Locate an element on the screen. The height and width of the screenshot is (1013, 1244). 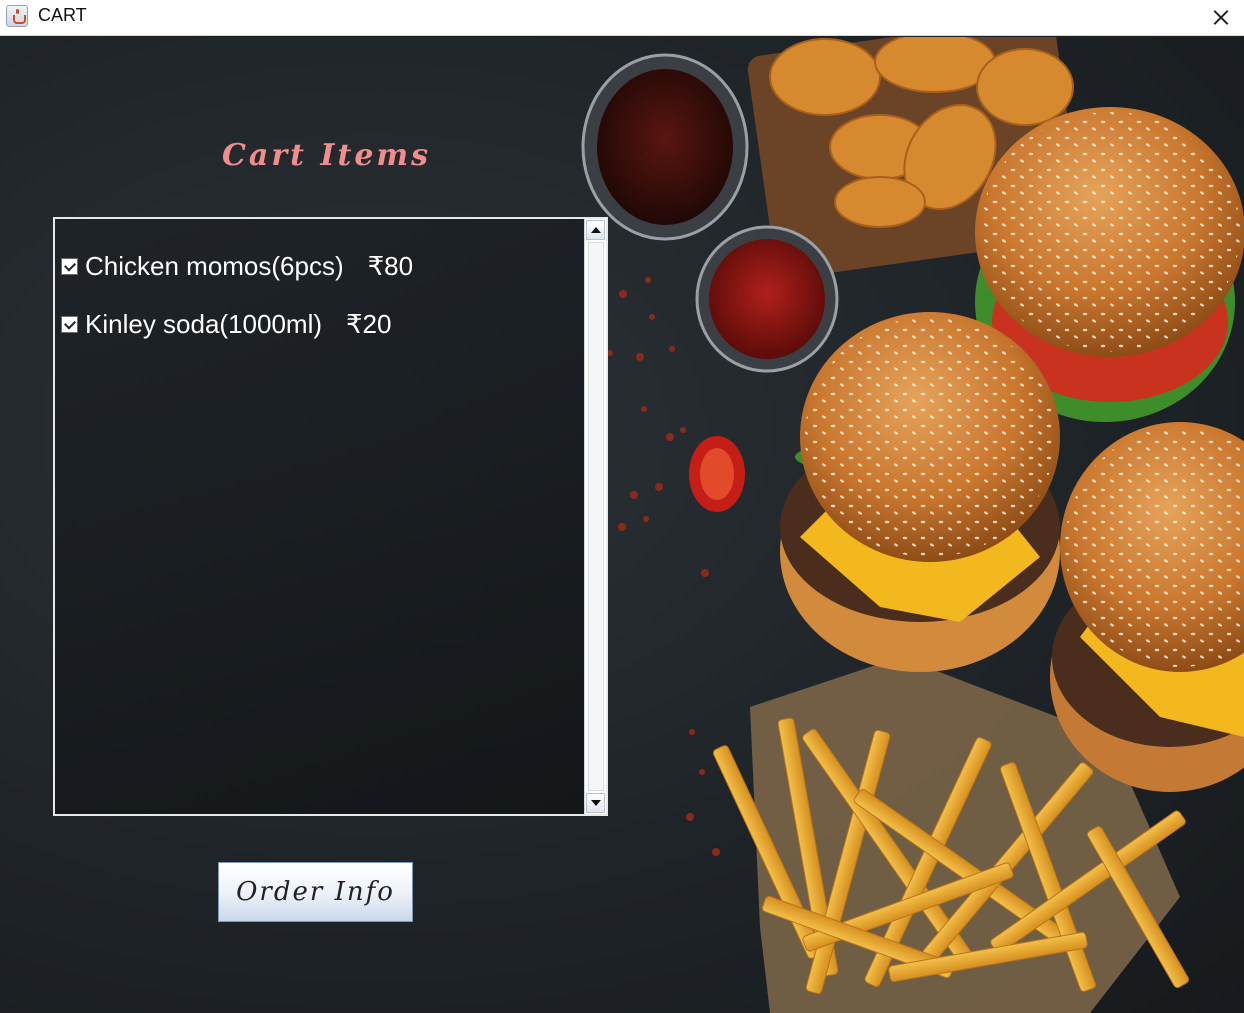
vertical-scrollbar is located at coordinates (595, 516).